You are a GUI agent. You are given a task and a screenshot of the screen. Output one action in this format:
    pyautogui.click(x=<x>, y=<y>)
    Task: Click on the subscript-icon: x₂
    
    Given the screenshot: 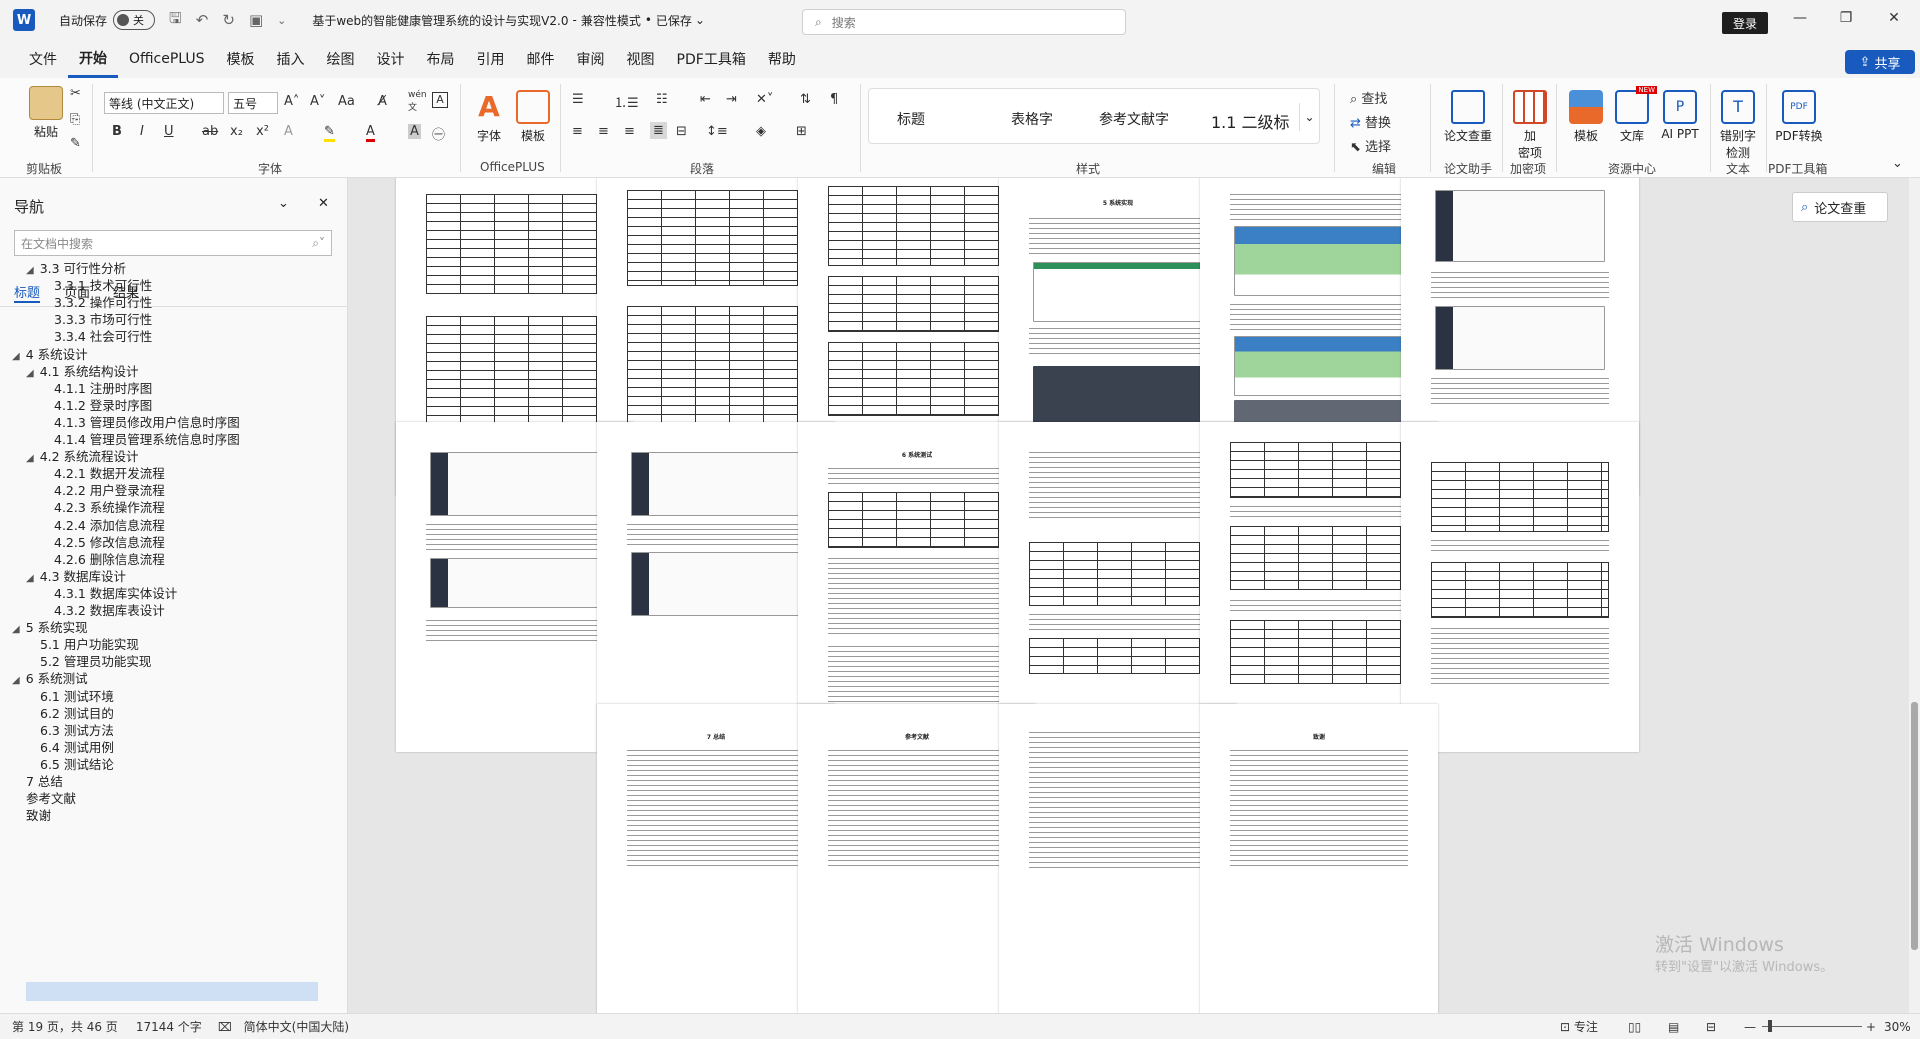 What is the action you would take?
    pyautogui.click(x=236, y=131)
    